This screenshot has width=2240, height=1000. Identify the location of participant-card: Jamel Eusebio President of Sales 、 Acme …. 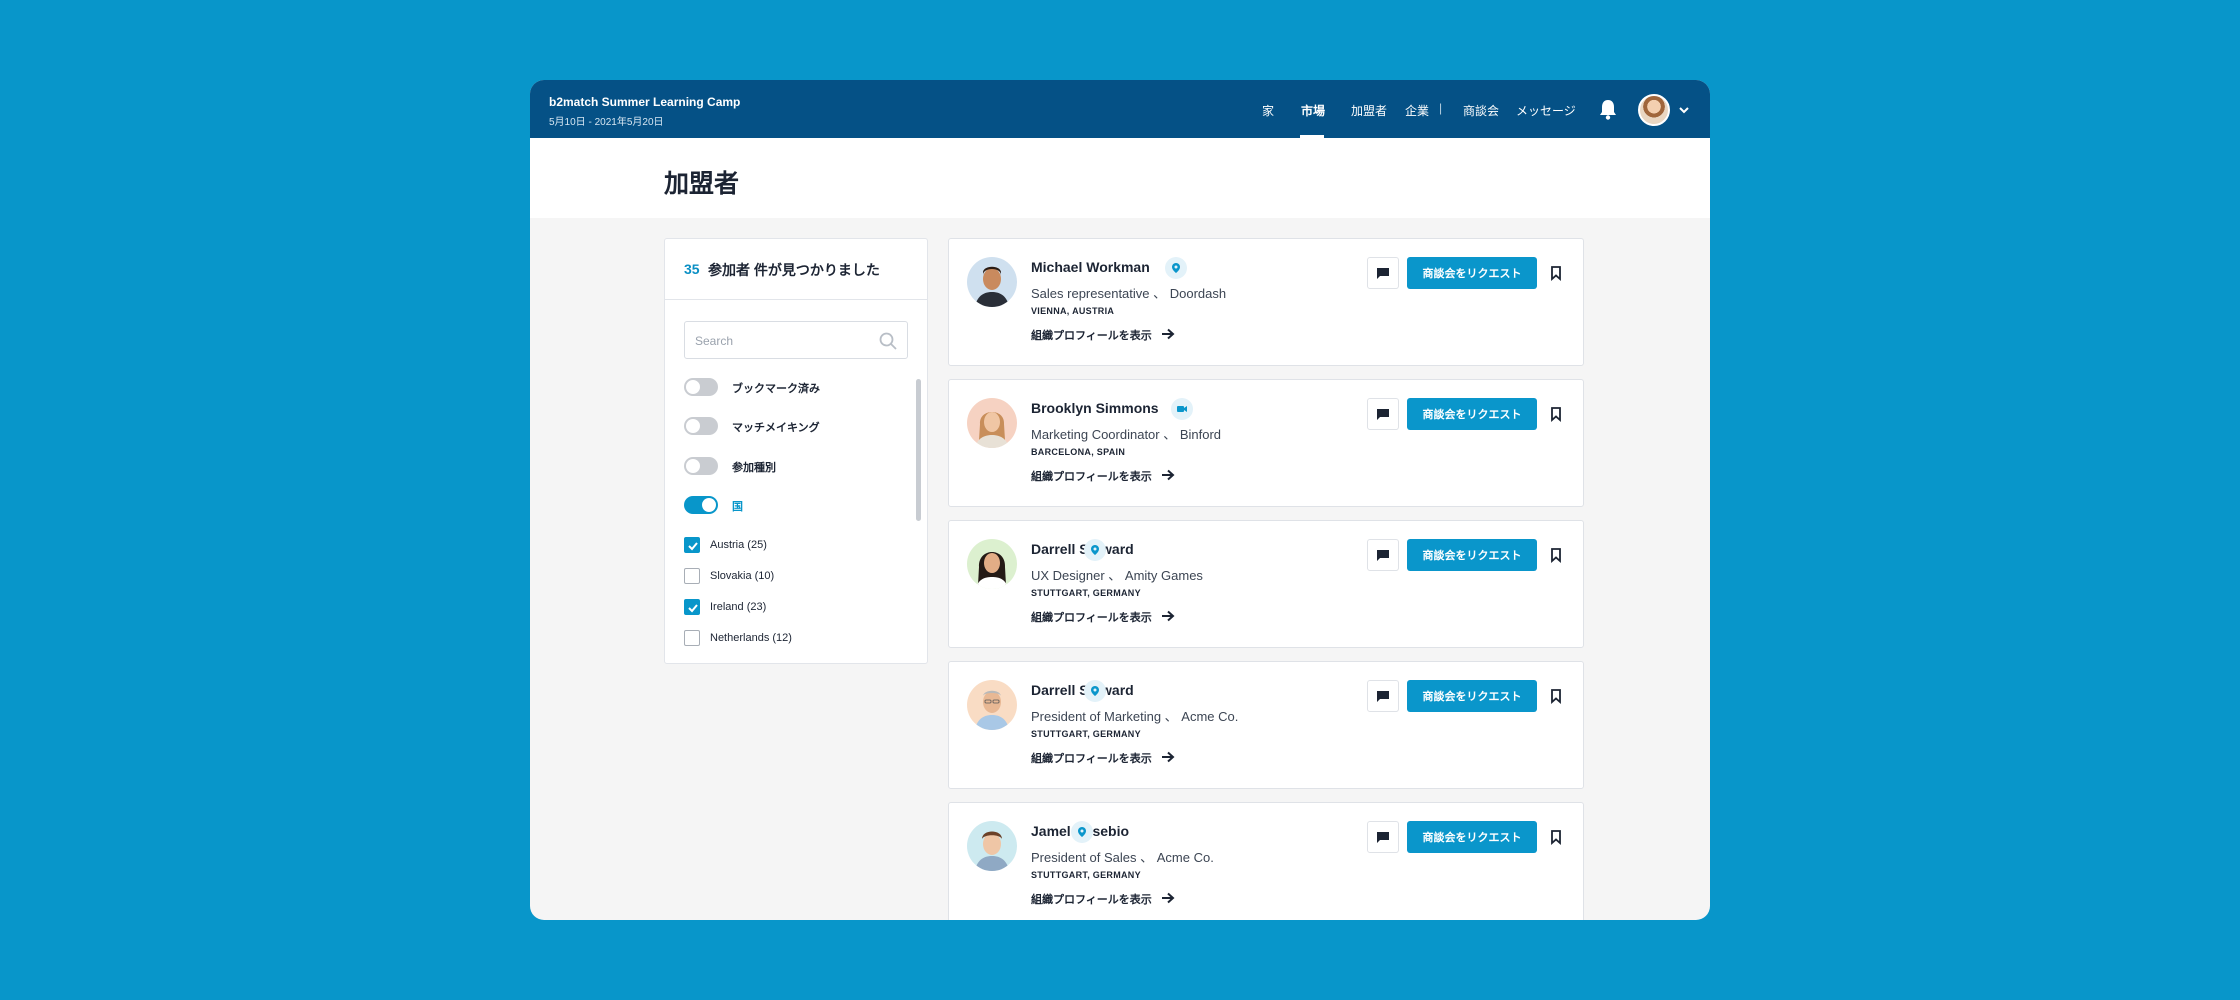
(1266, 861).